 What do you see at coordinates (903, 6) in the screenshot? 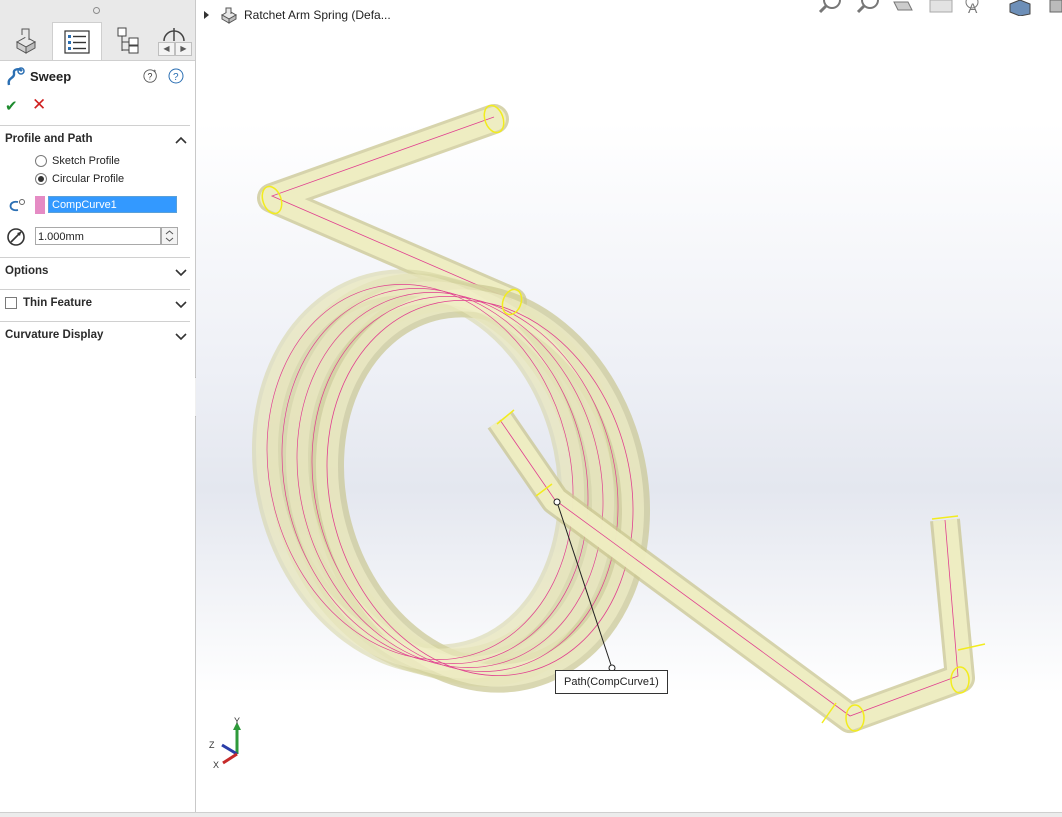
I see `previous-view-icon` at bounding box center [903, 6].